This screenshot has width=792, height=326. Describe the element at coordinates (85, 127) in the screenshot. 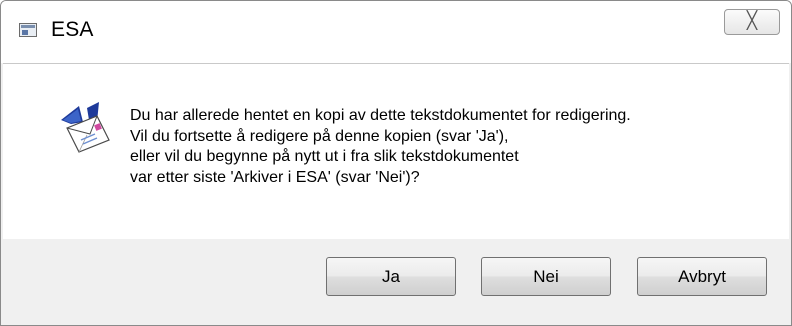

I see `envelope-question-icon` at that location.